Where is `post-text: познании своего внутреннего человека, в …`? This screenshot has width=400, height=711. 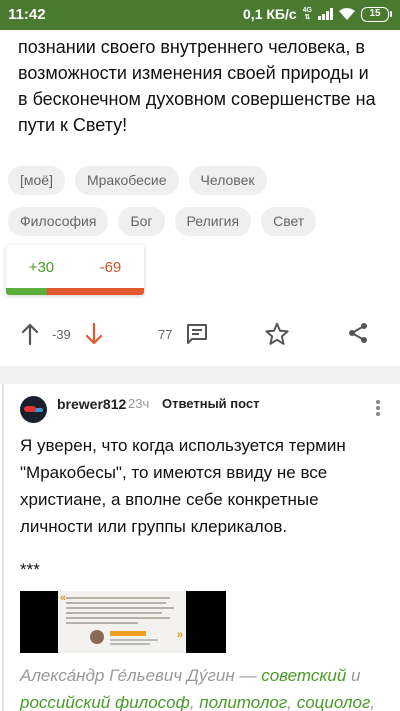
post-text: познании своего внутреннего человека, в … is located at coordinates (203, 86).